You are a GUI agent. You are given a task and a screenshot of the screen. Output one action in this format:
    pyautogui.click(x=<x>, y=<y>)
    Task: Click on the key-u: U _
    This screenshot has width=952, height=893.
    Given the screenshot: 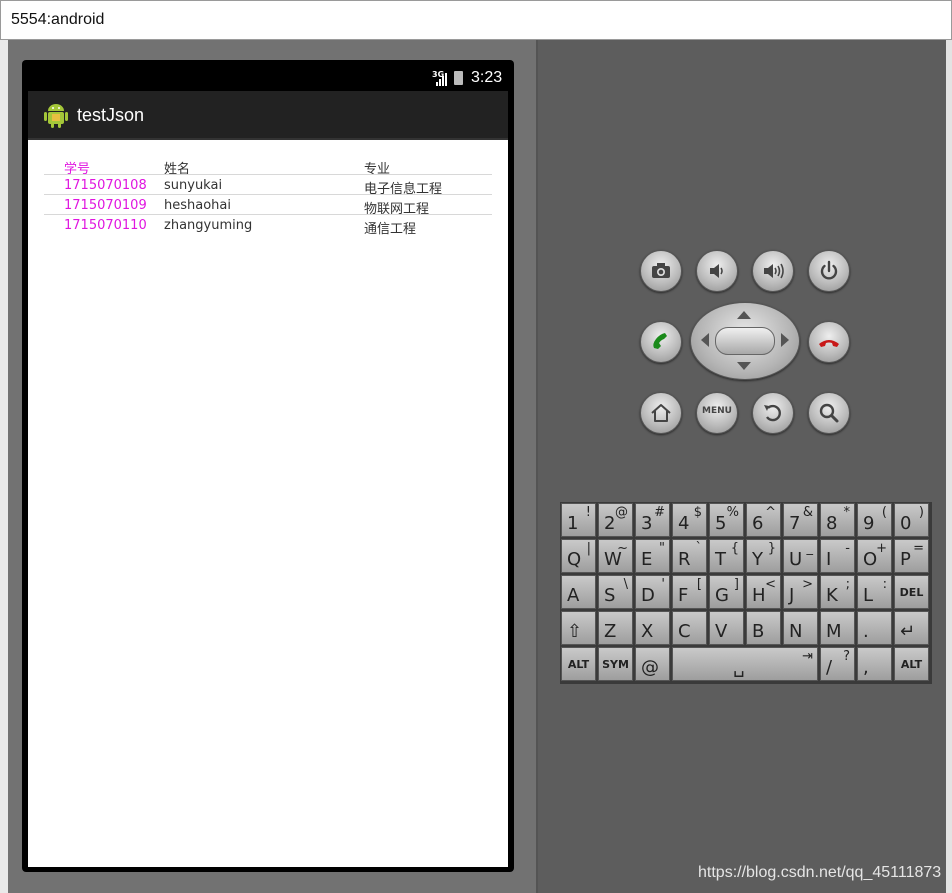 What is the action you would take?
    pyautogui.click(x=800, y=556)
    